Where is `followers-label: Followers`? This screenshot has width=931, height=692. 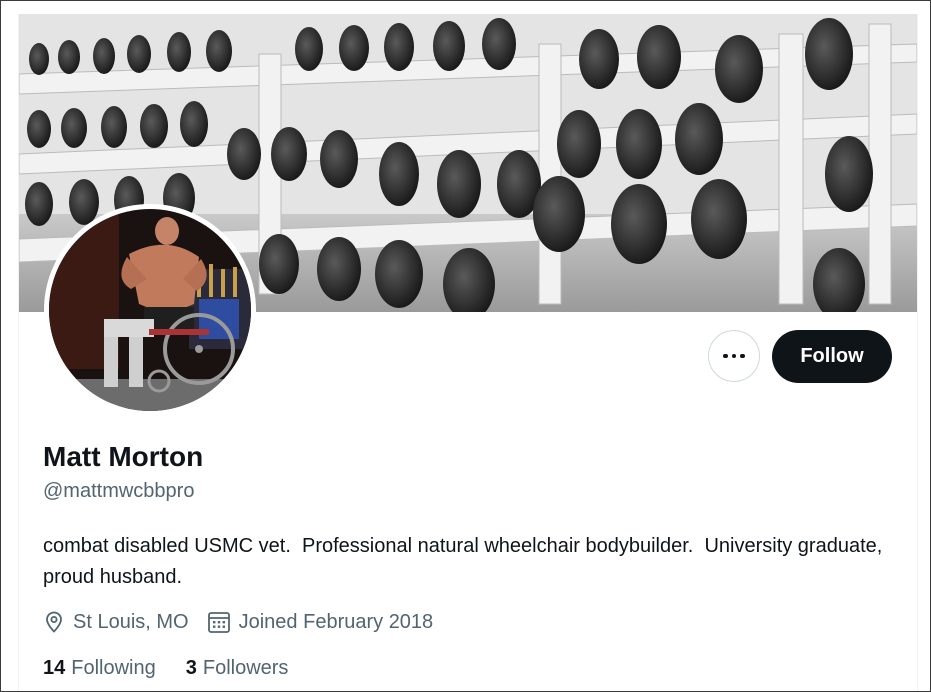 followers-label: Followers is located at coordinates (245, 668).